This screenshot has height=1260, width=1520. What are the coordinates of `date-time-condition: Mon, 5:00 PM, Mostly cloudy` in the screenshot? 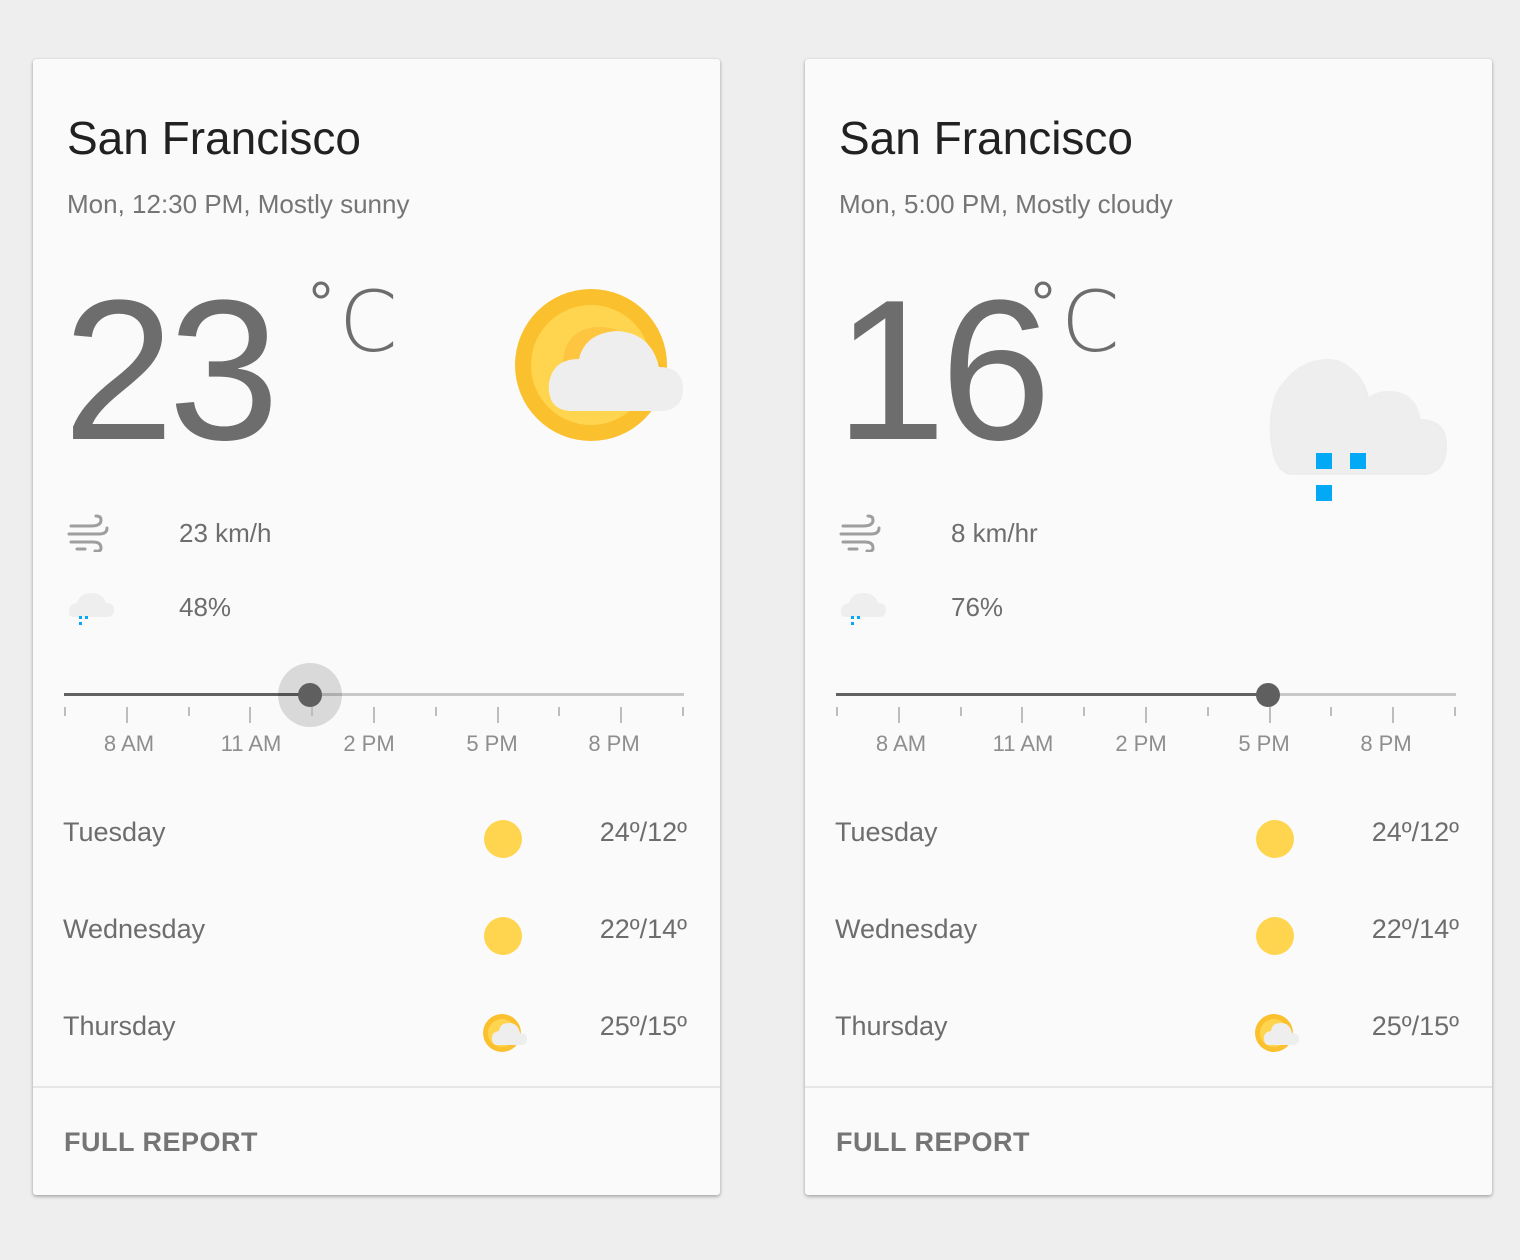 It's located at (1006, 204).